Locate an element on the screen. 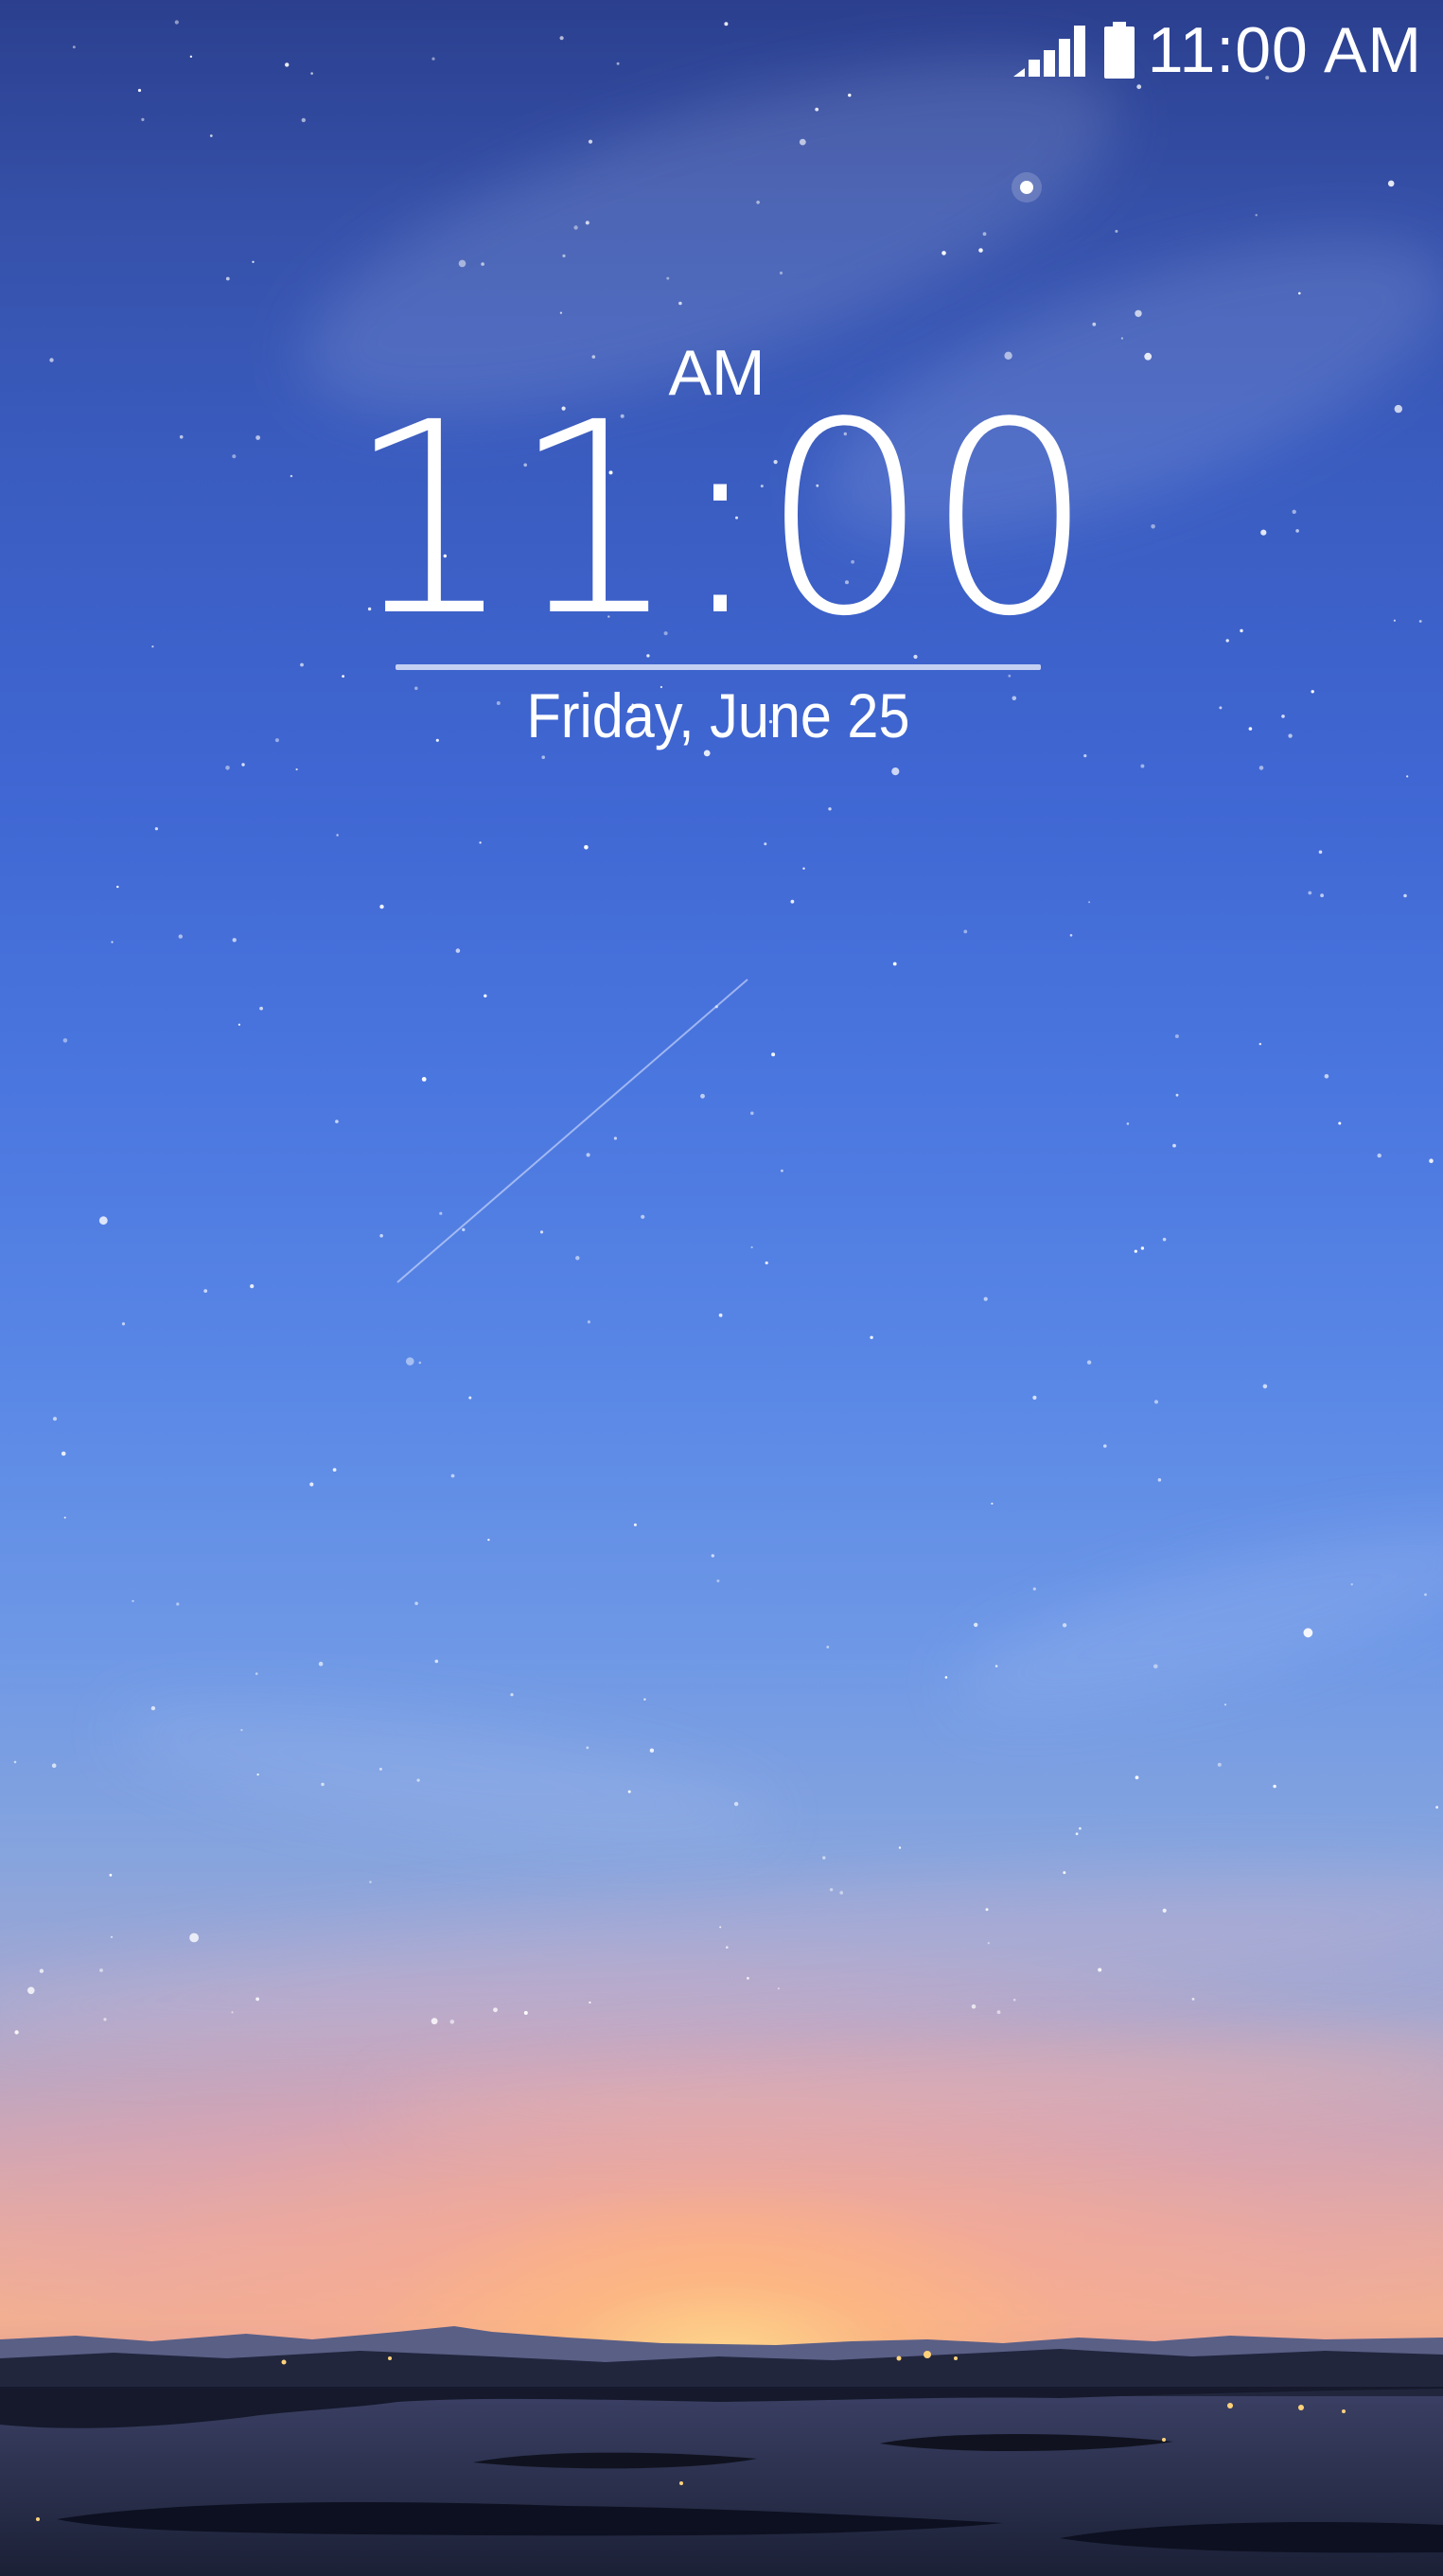 The width and height of the screenshot is (1443, 2576). wallpaper-landscape is located at coordinates (721, 2448).